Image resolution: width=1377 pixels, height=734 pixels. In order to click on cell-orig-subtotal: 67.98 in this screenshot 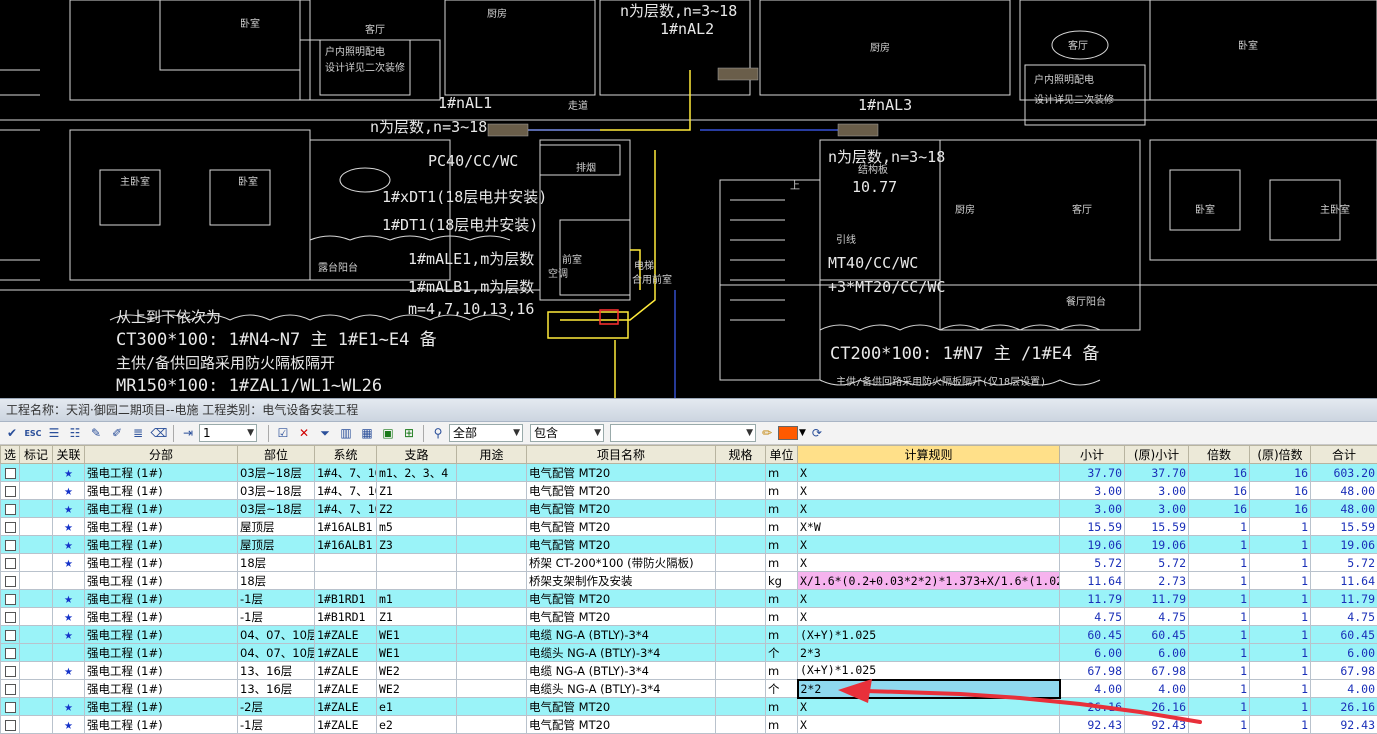, I will do `click(1157, 671)`.